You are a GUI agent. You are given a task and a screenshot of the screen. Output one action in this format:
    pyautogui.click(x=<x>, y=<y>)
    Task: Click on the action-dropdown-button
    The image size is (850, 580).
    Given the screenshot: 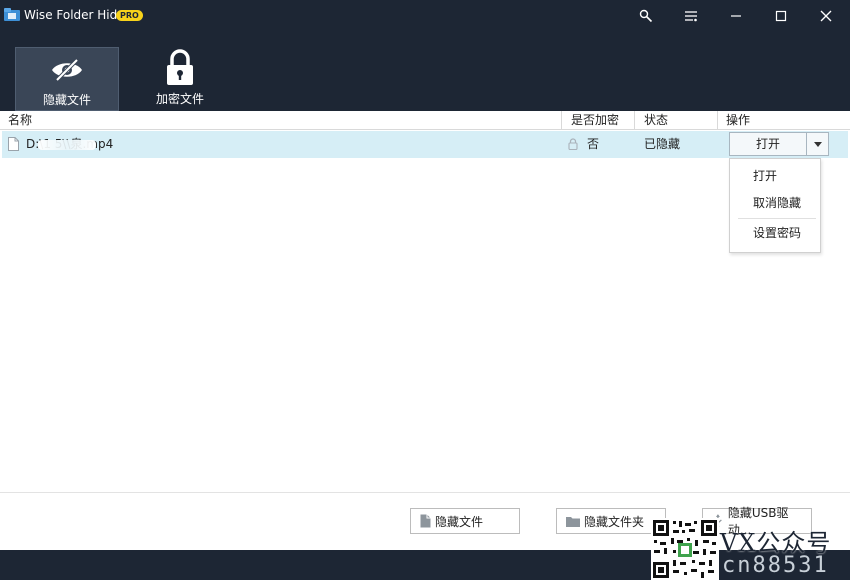 What is the action you would take?
    pyautogui.click(x=817, y=144)
    